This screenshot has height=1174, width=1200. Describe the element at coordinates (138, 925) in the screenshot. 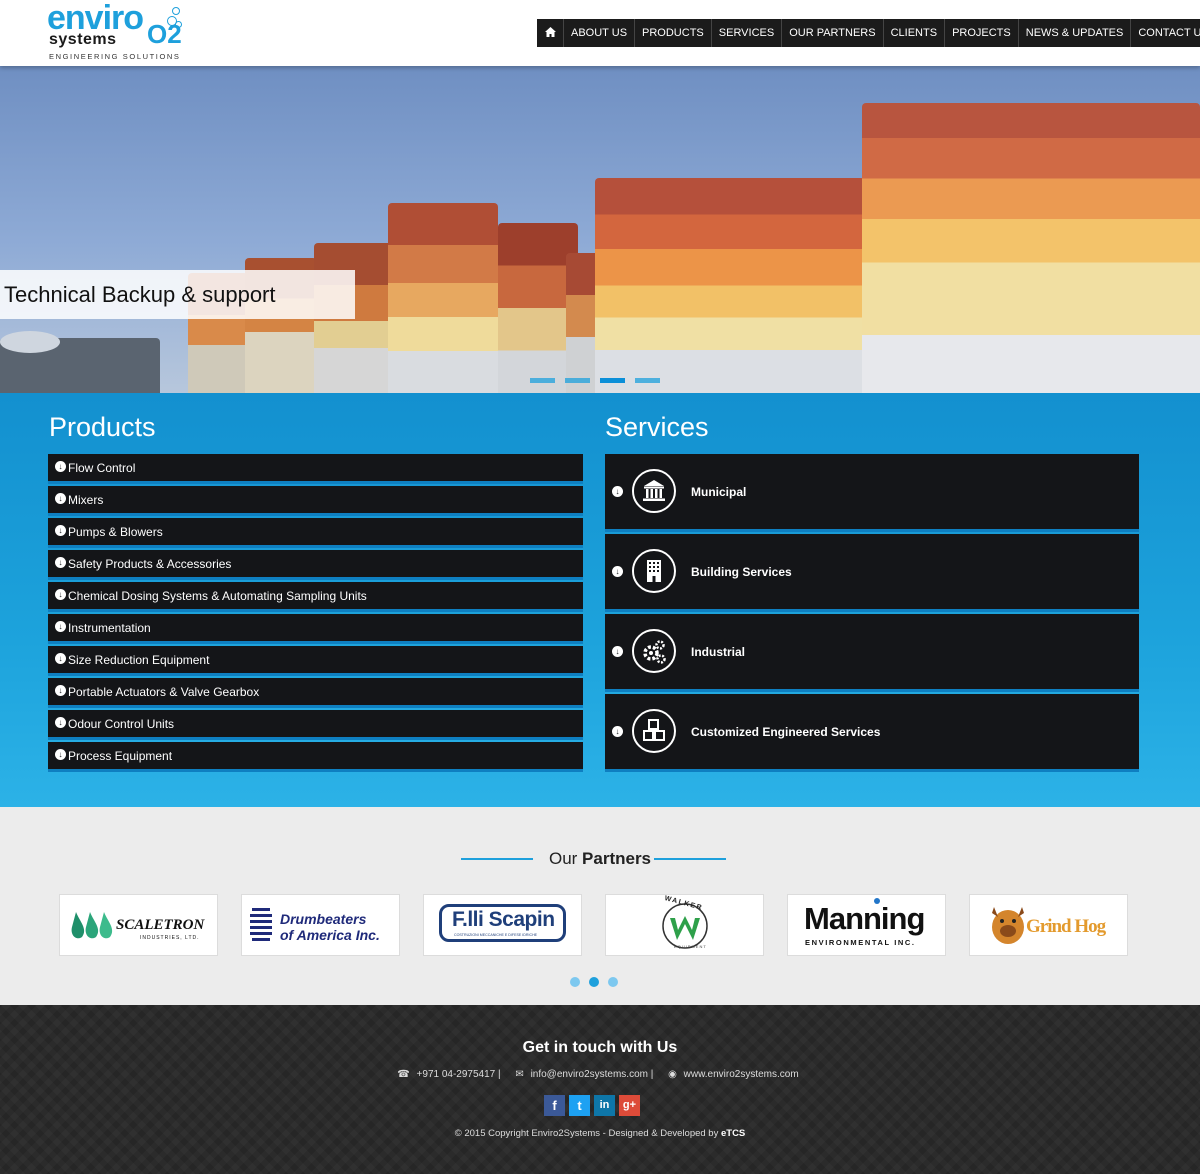

I see `partner-logo-scaletron: SCALETRON INDUSTRIES, LTD.` at that location.